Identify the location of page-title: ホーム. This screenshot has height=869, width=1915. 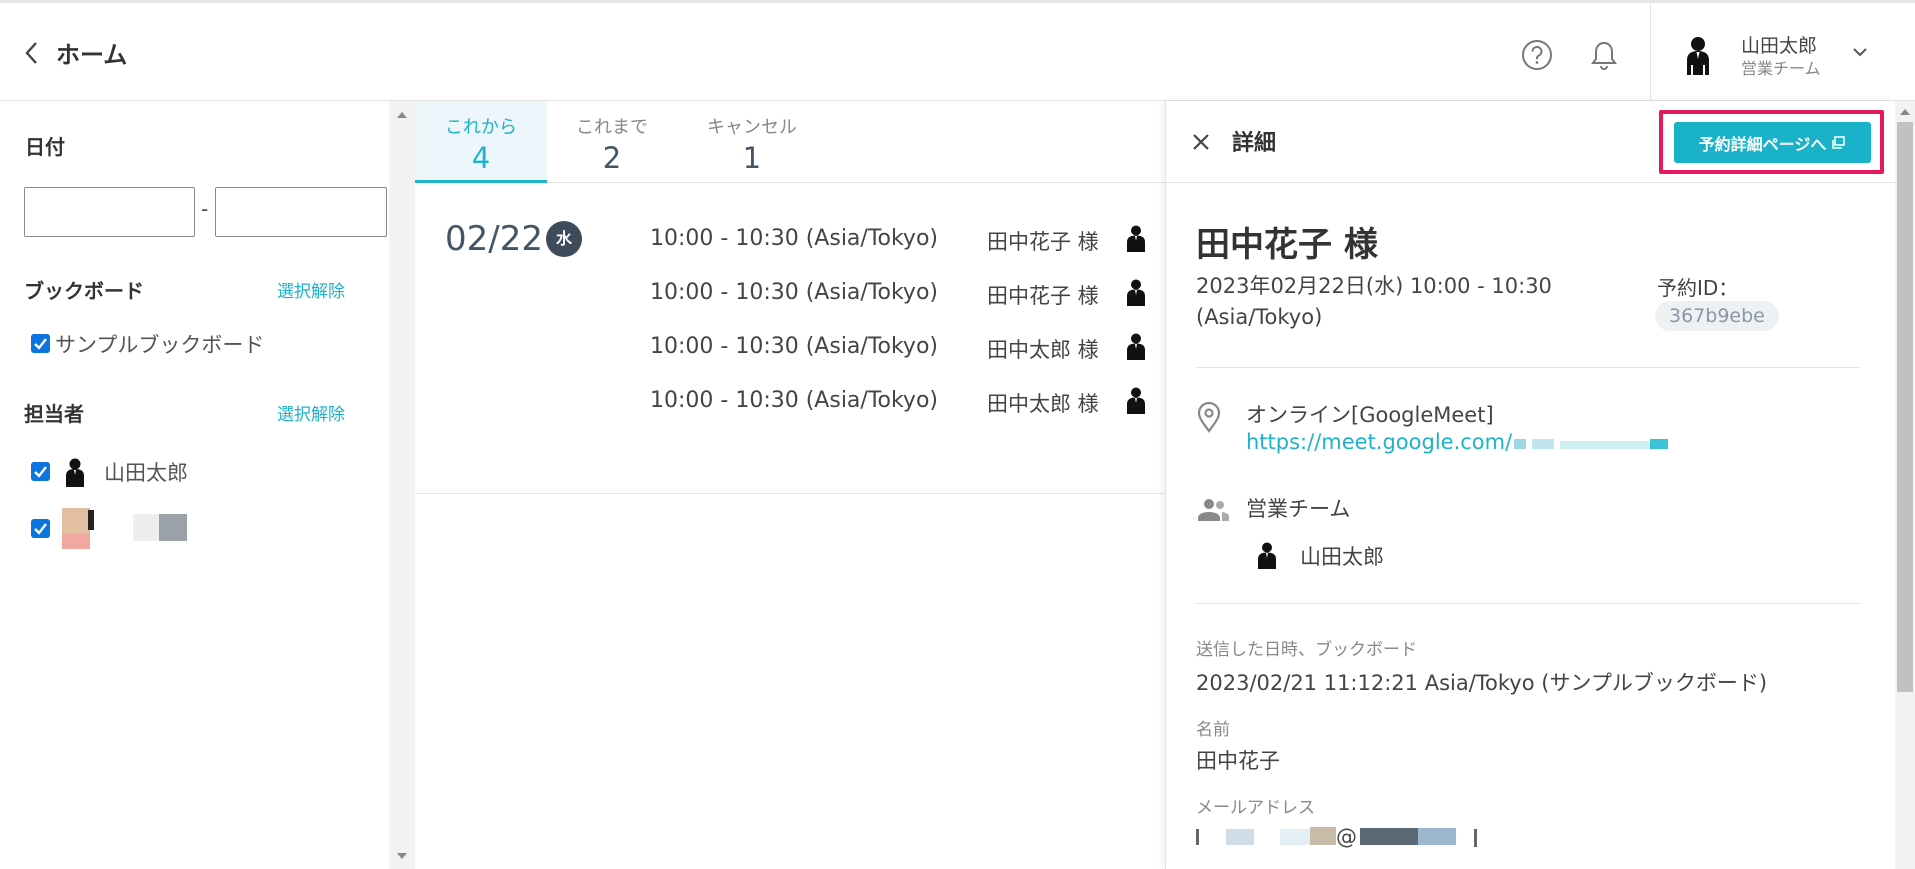
(92, 55).